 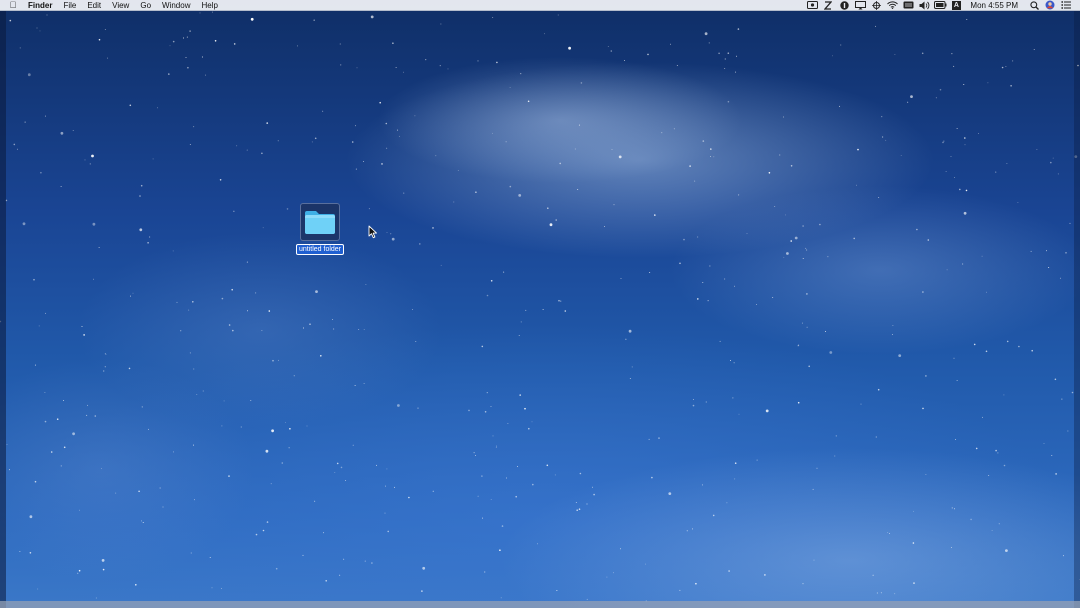 I want to click on folder-selection-box, so click(x=320, y=222).